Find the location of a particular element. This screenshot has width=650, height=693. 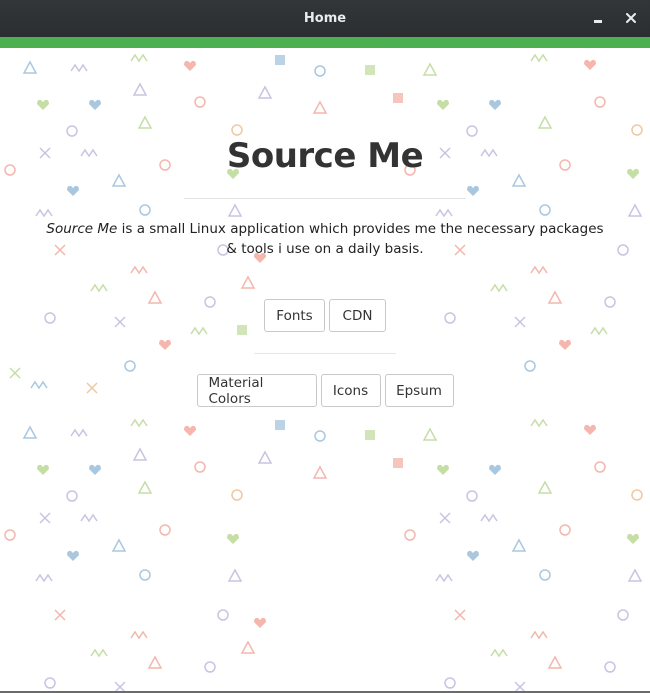

page-title: Source Me is located at coordinates (325, 156).